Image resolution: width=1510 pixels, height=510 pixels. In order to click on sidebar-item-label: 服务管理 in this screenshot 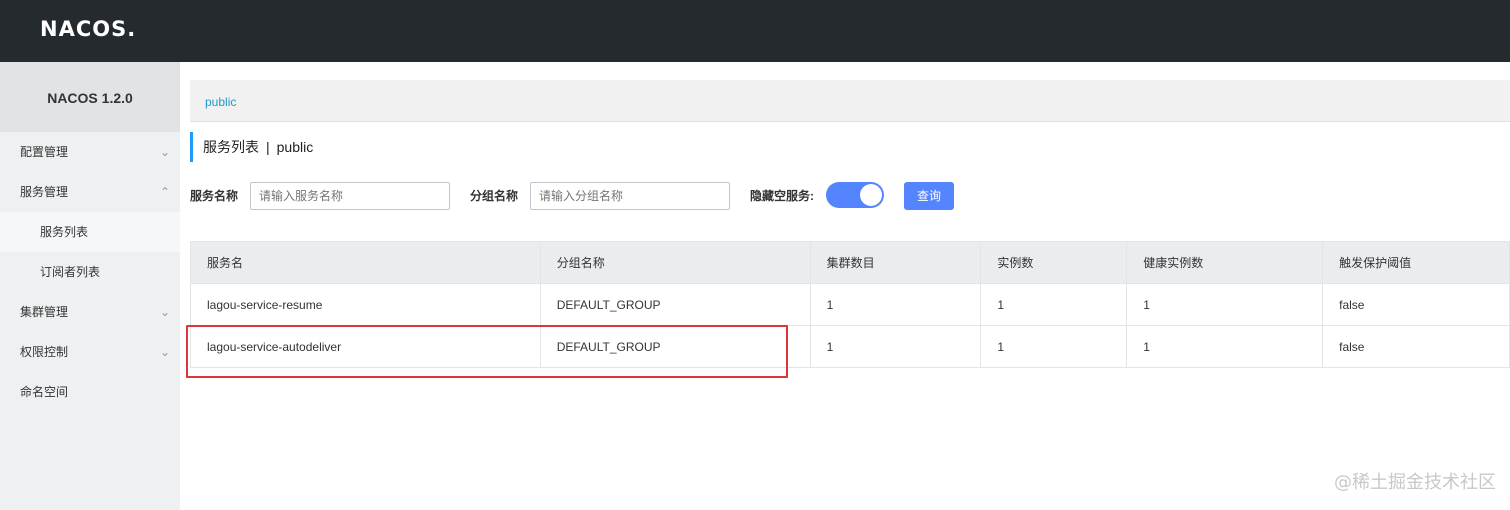, I will do `click(44, 192)`.